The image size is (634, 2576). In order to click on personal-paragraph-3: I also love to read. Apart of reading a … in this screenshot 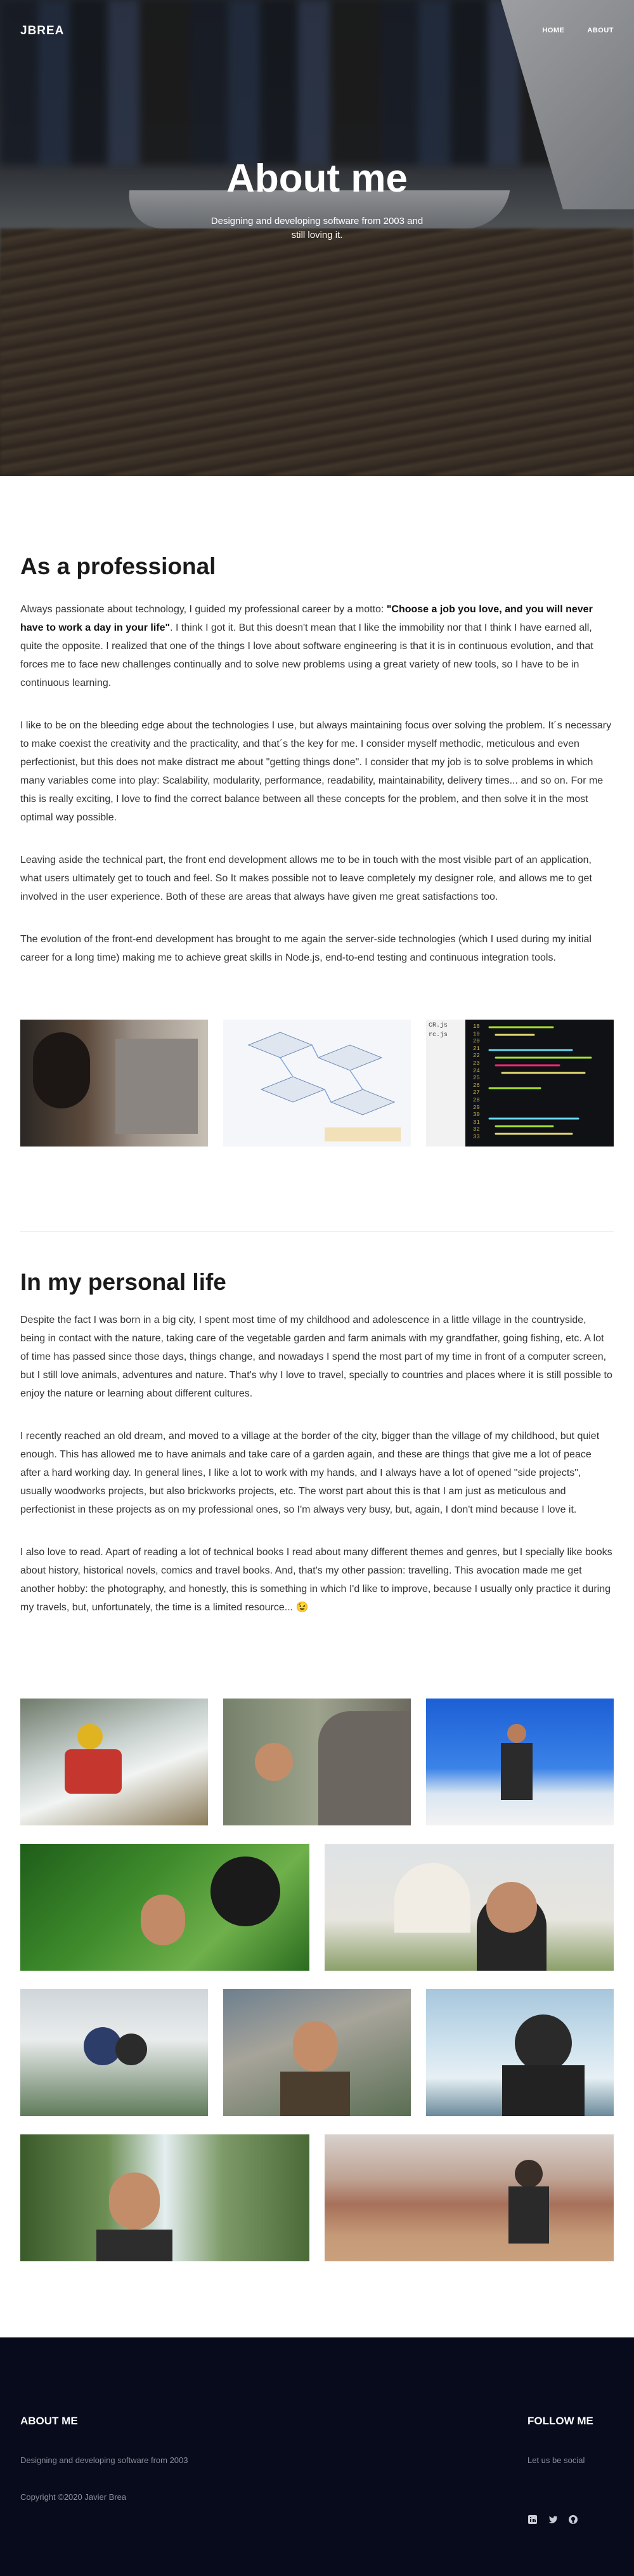, I will do `click(316, 1580)`.